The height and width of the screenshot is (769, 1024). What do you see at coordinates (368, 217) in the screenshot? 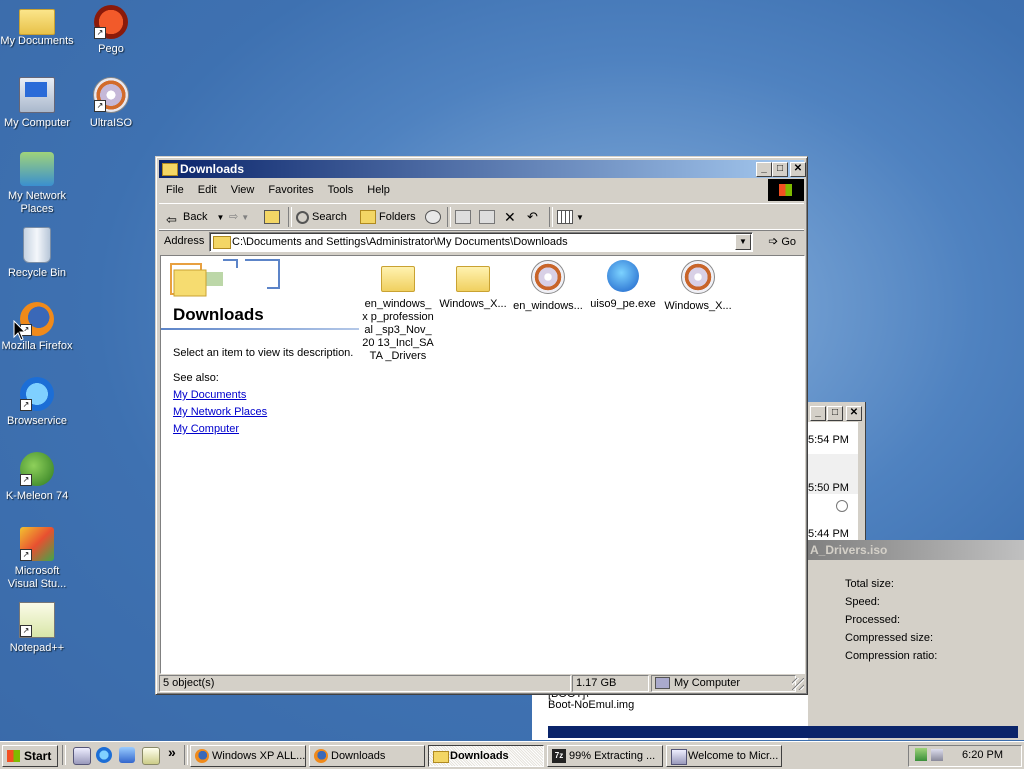
I see `folders-icon` at bounding box center [368, 217].